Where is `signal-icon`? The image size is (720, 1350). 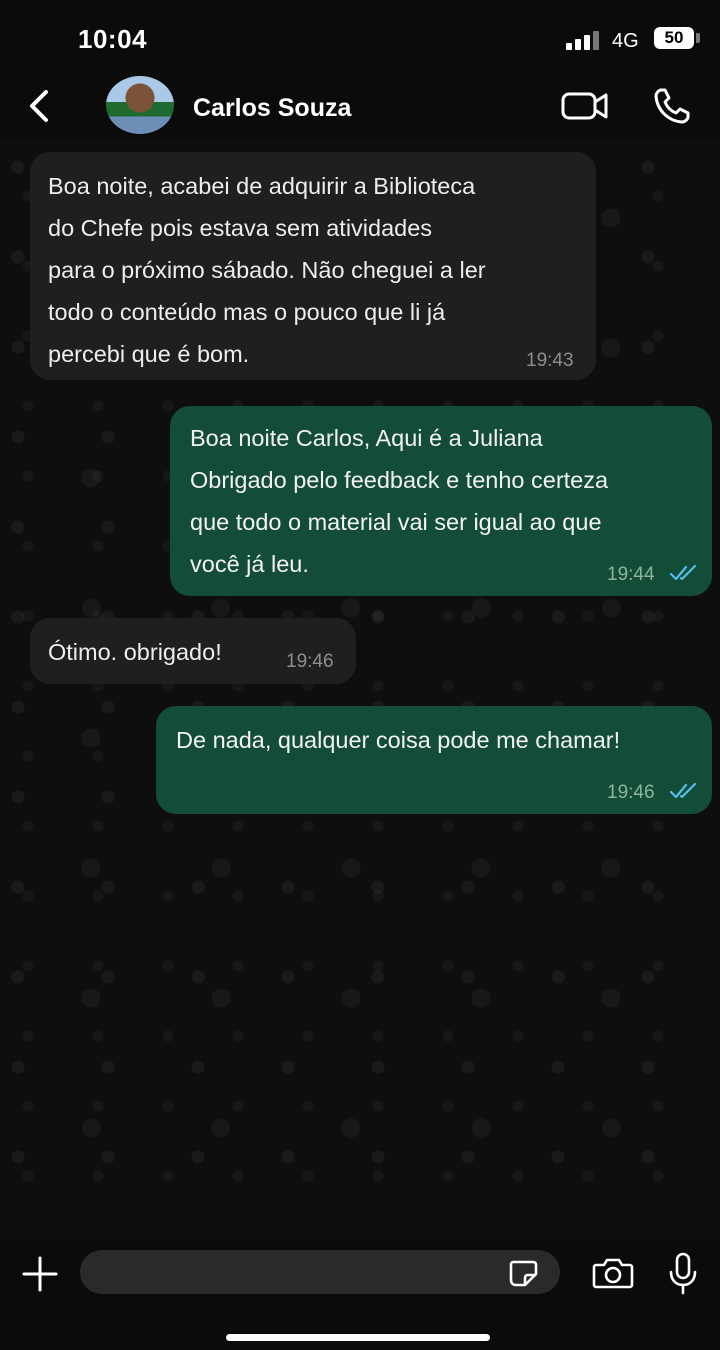
signal-icon is located at coordinates (584, 40).